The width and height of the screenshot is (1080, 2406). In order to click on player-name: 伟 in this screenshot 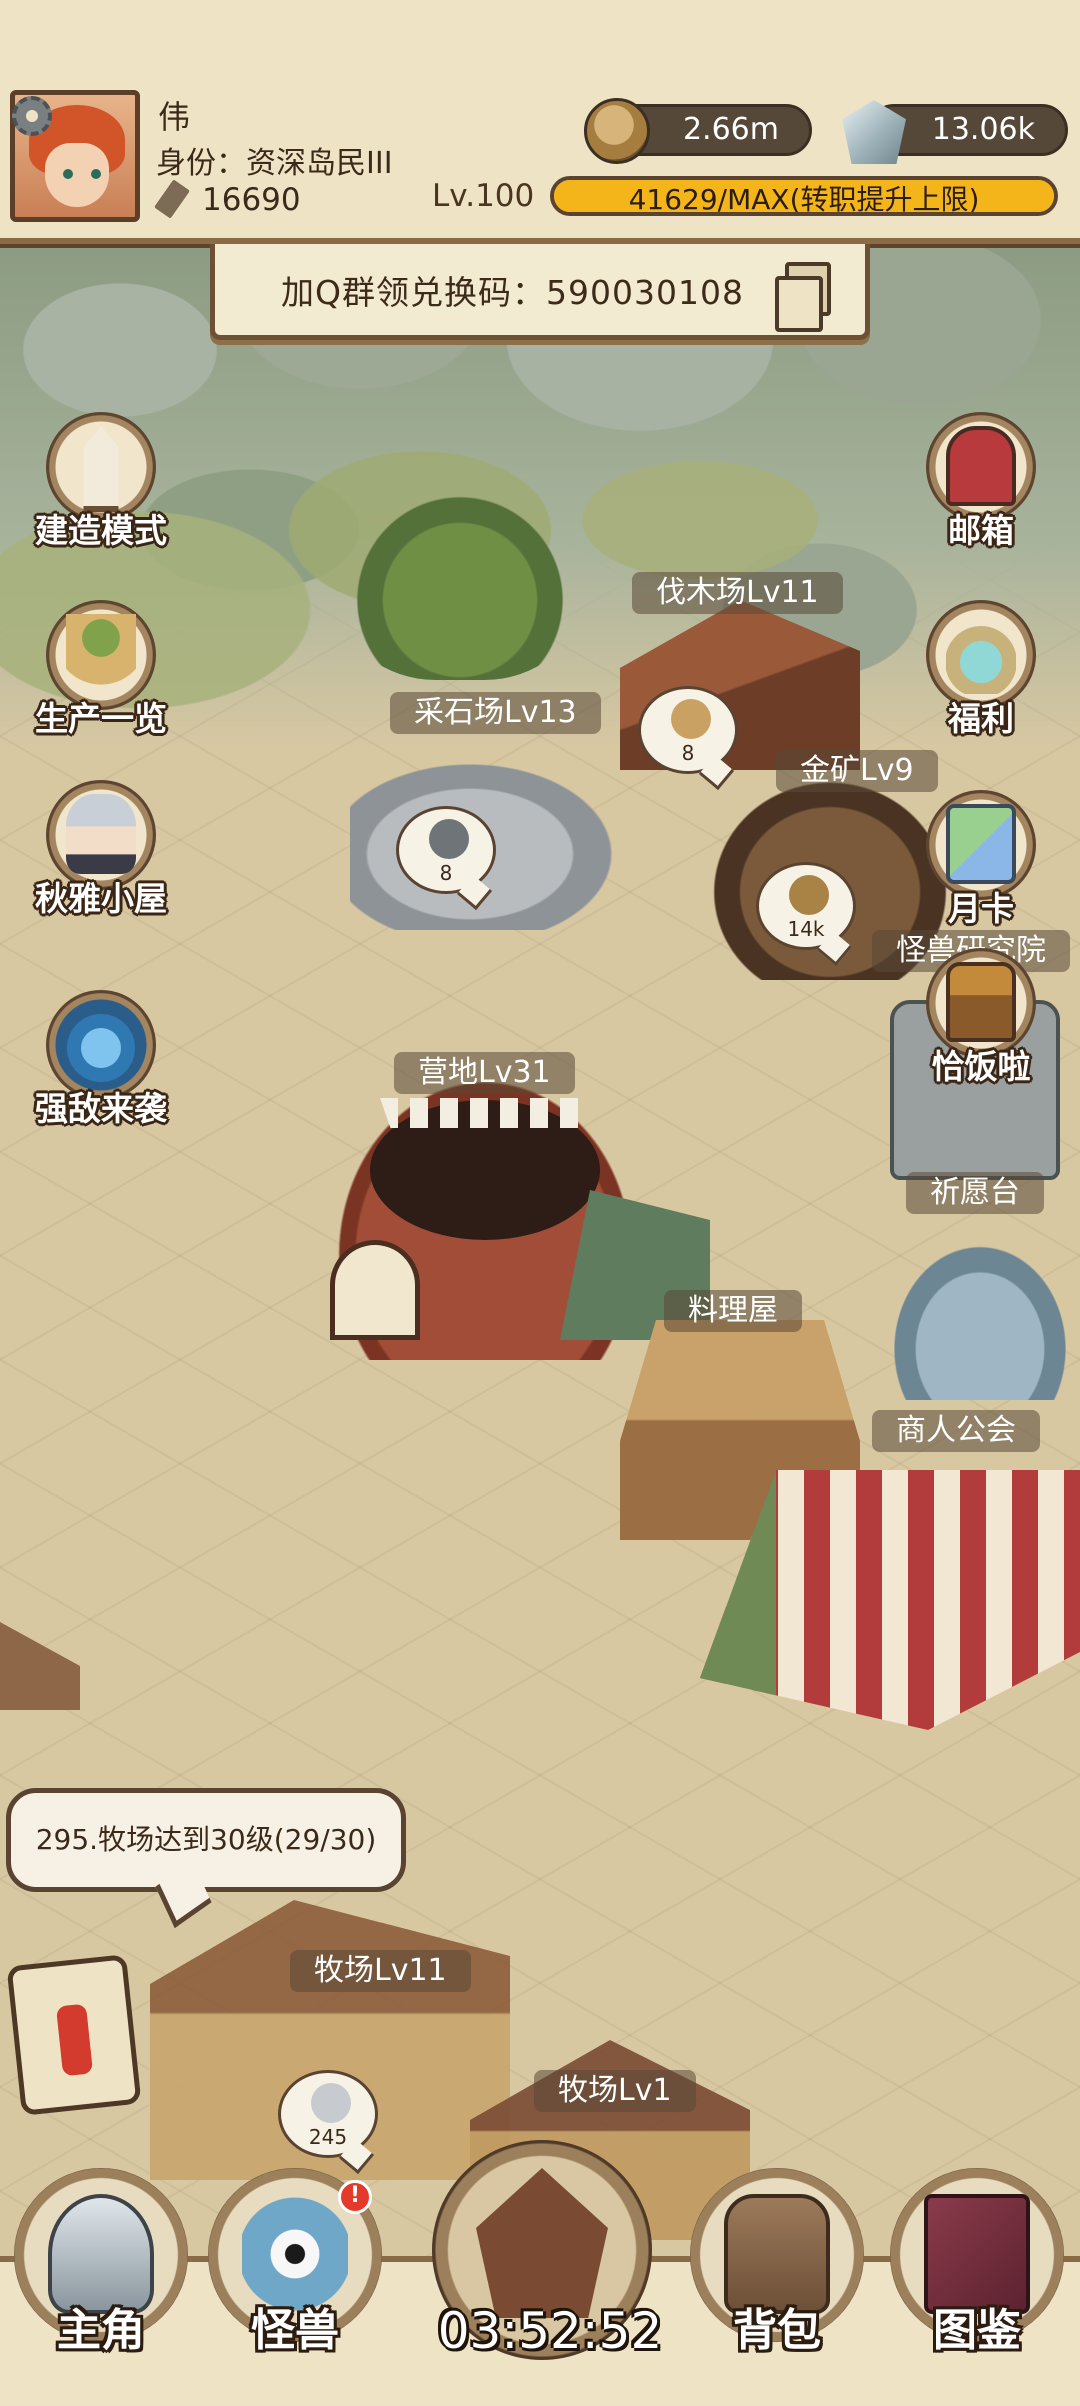, I will do `click(174, 117)`.